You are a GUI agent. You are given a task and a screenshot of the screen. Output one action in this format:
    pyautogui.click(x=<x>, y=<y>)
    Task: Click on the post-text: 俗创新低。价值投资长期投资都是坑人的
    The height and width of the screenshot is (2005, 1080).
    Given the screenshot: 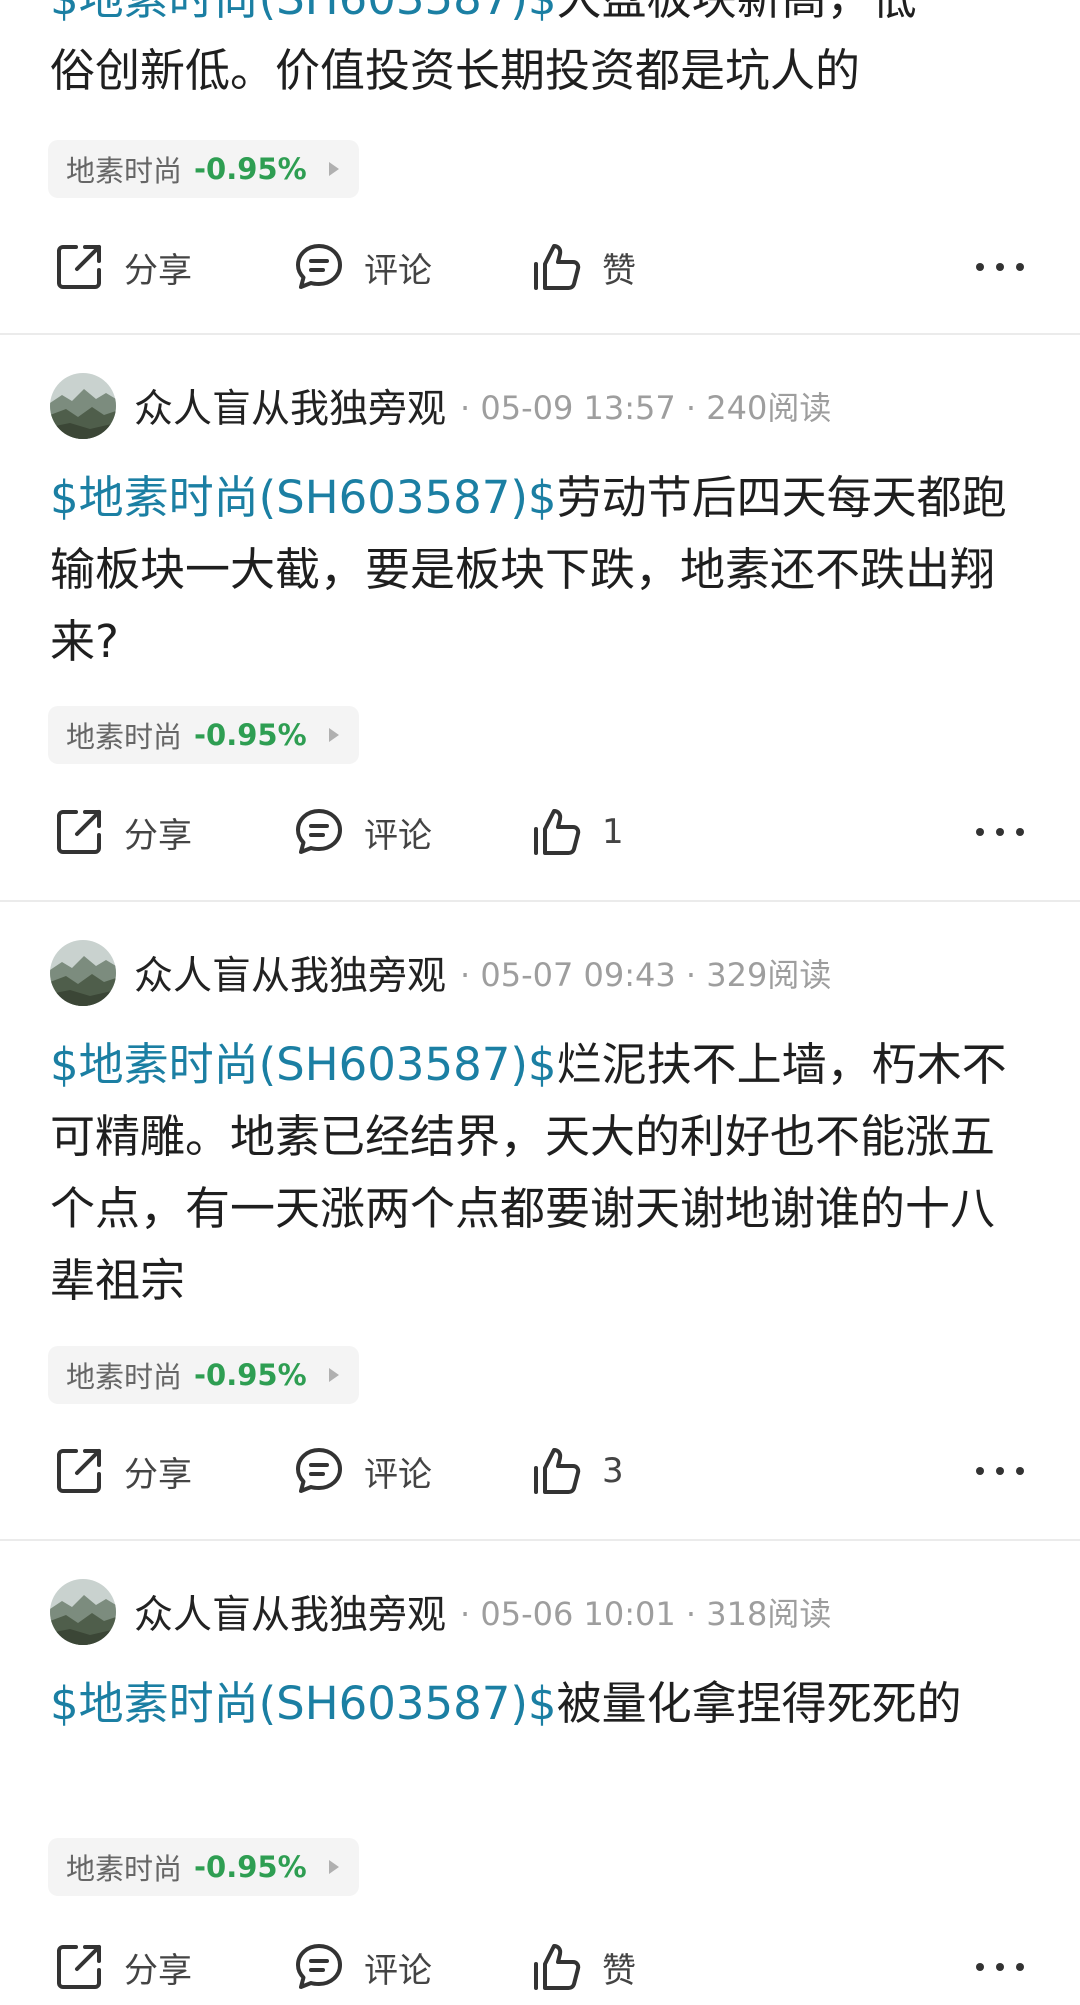 What is the action you would take?
    pyautogui.click(x=455, y=70)
    